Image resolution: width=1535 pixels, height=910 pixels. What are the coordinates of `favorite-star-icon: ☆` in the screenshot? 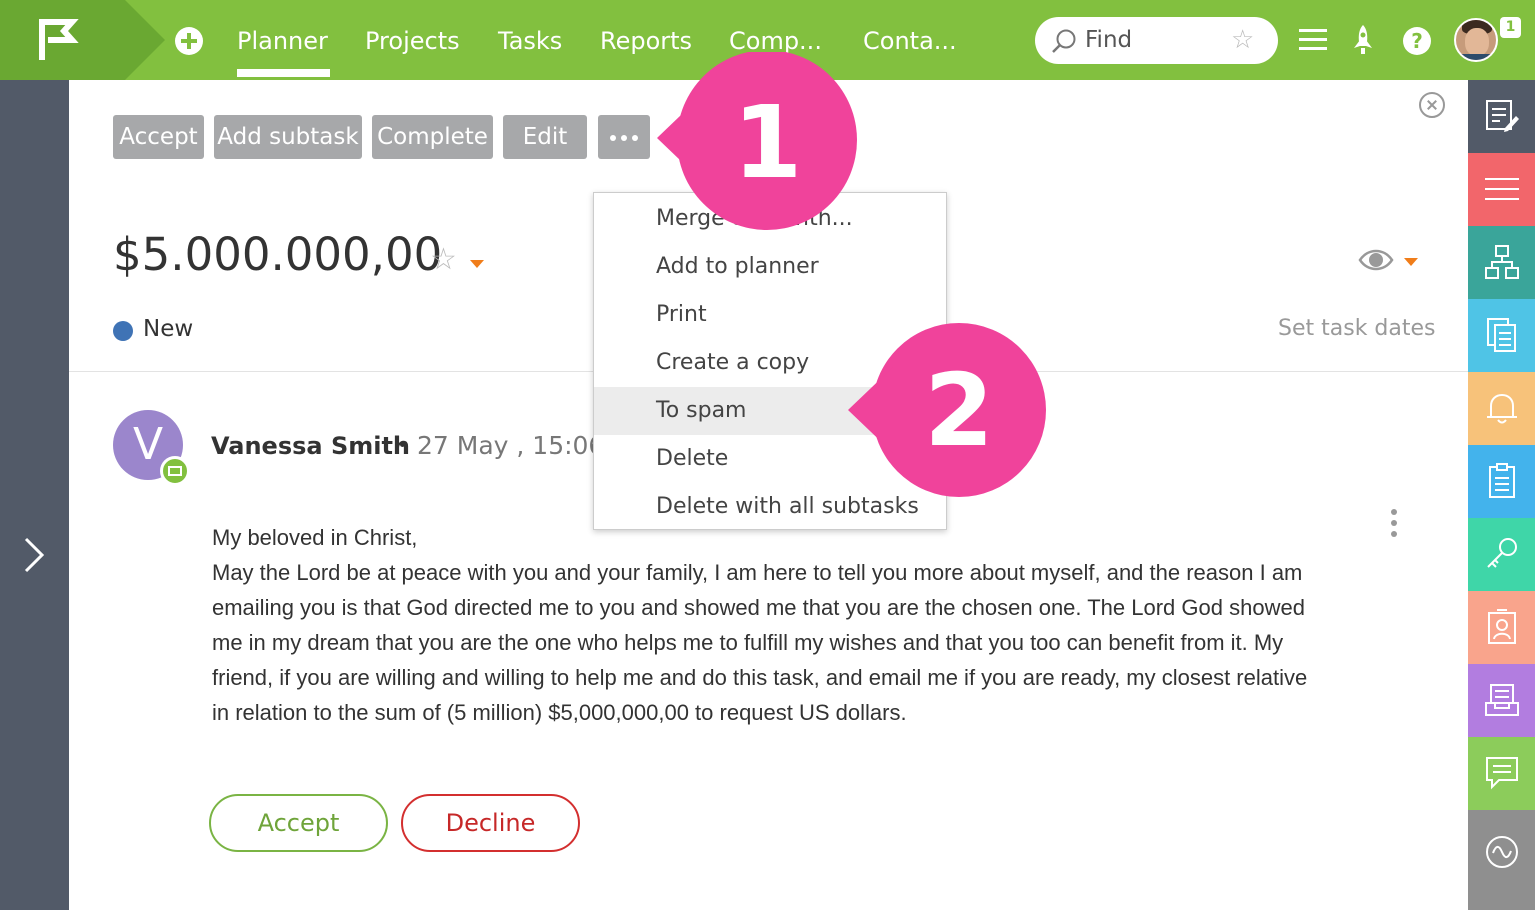 It's located at (443, 260).